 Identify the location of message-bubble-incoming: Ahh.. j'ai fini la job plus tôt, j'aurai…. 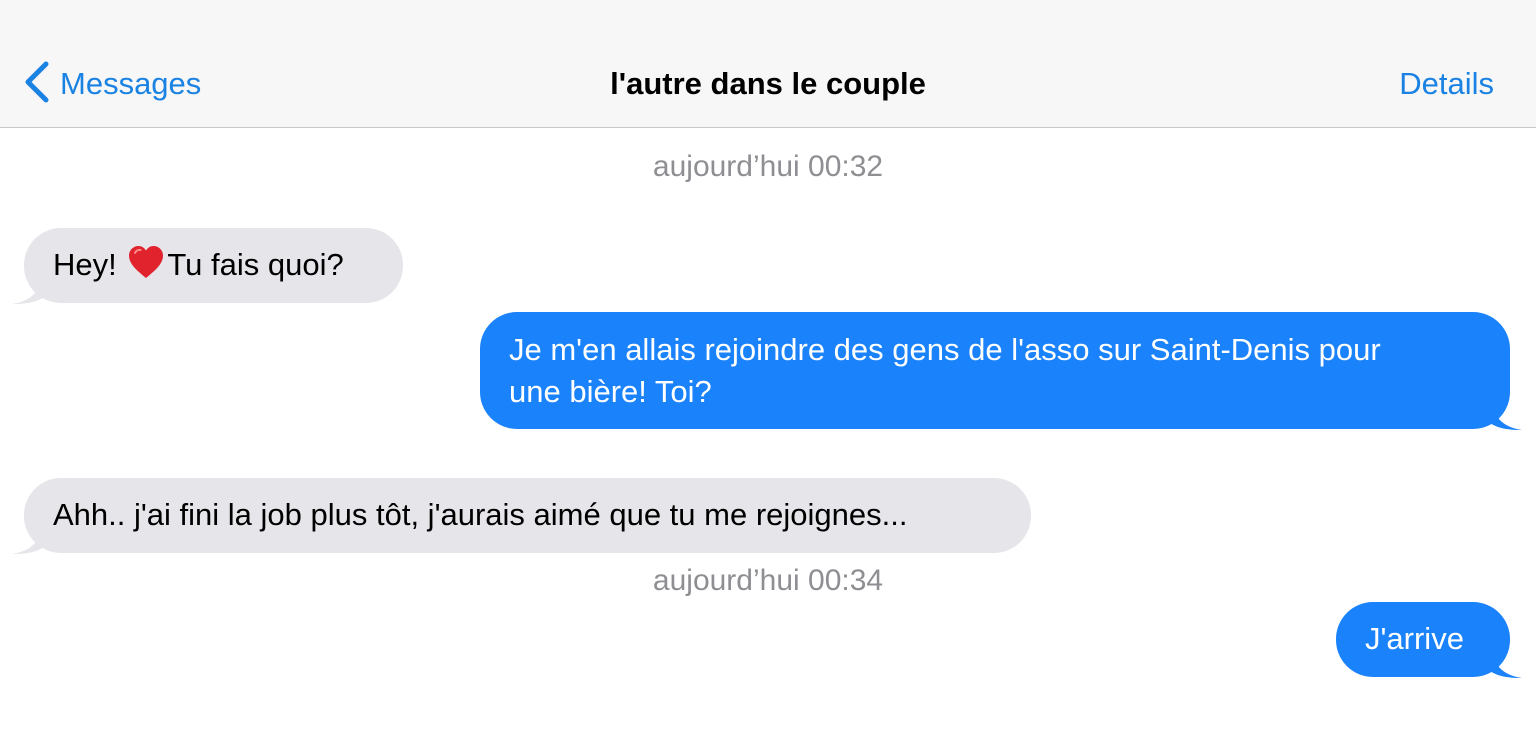
(521, 516).